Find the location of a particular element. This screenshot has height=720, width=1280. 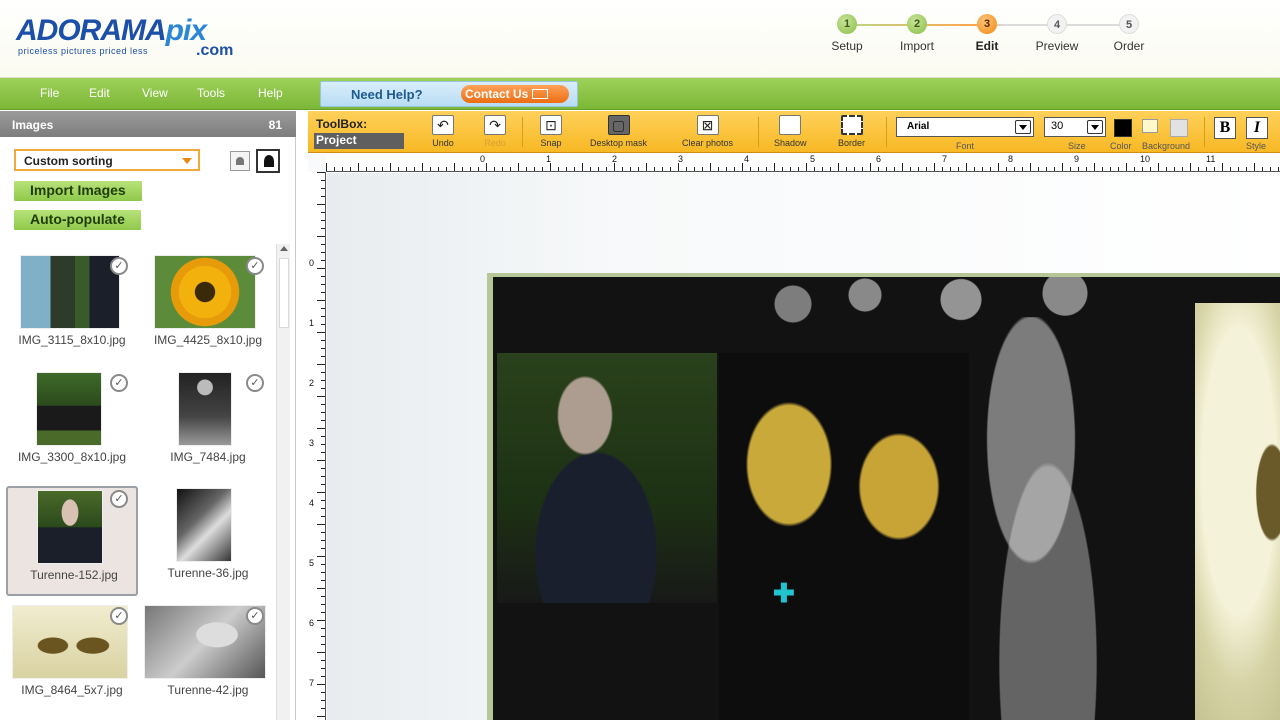

auto-populate-button: Auto-populate is located at coordinates (77, 220).